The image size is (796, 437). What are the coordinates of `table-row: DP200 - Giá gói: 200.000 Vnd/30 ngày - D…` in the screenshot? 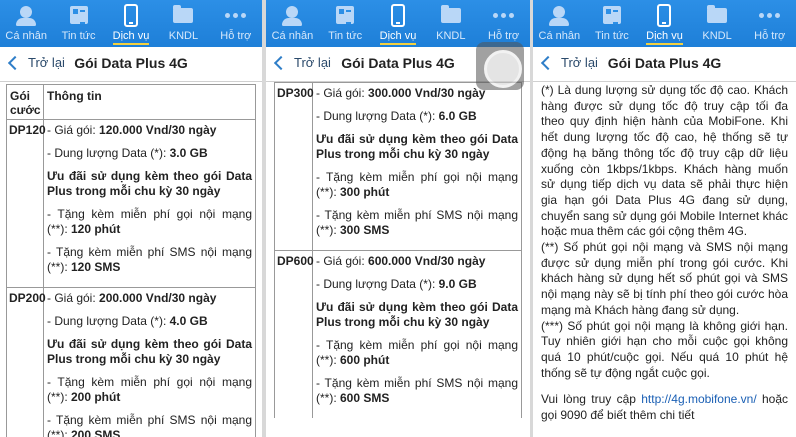 It's located at (131, 362).